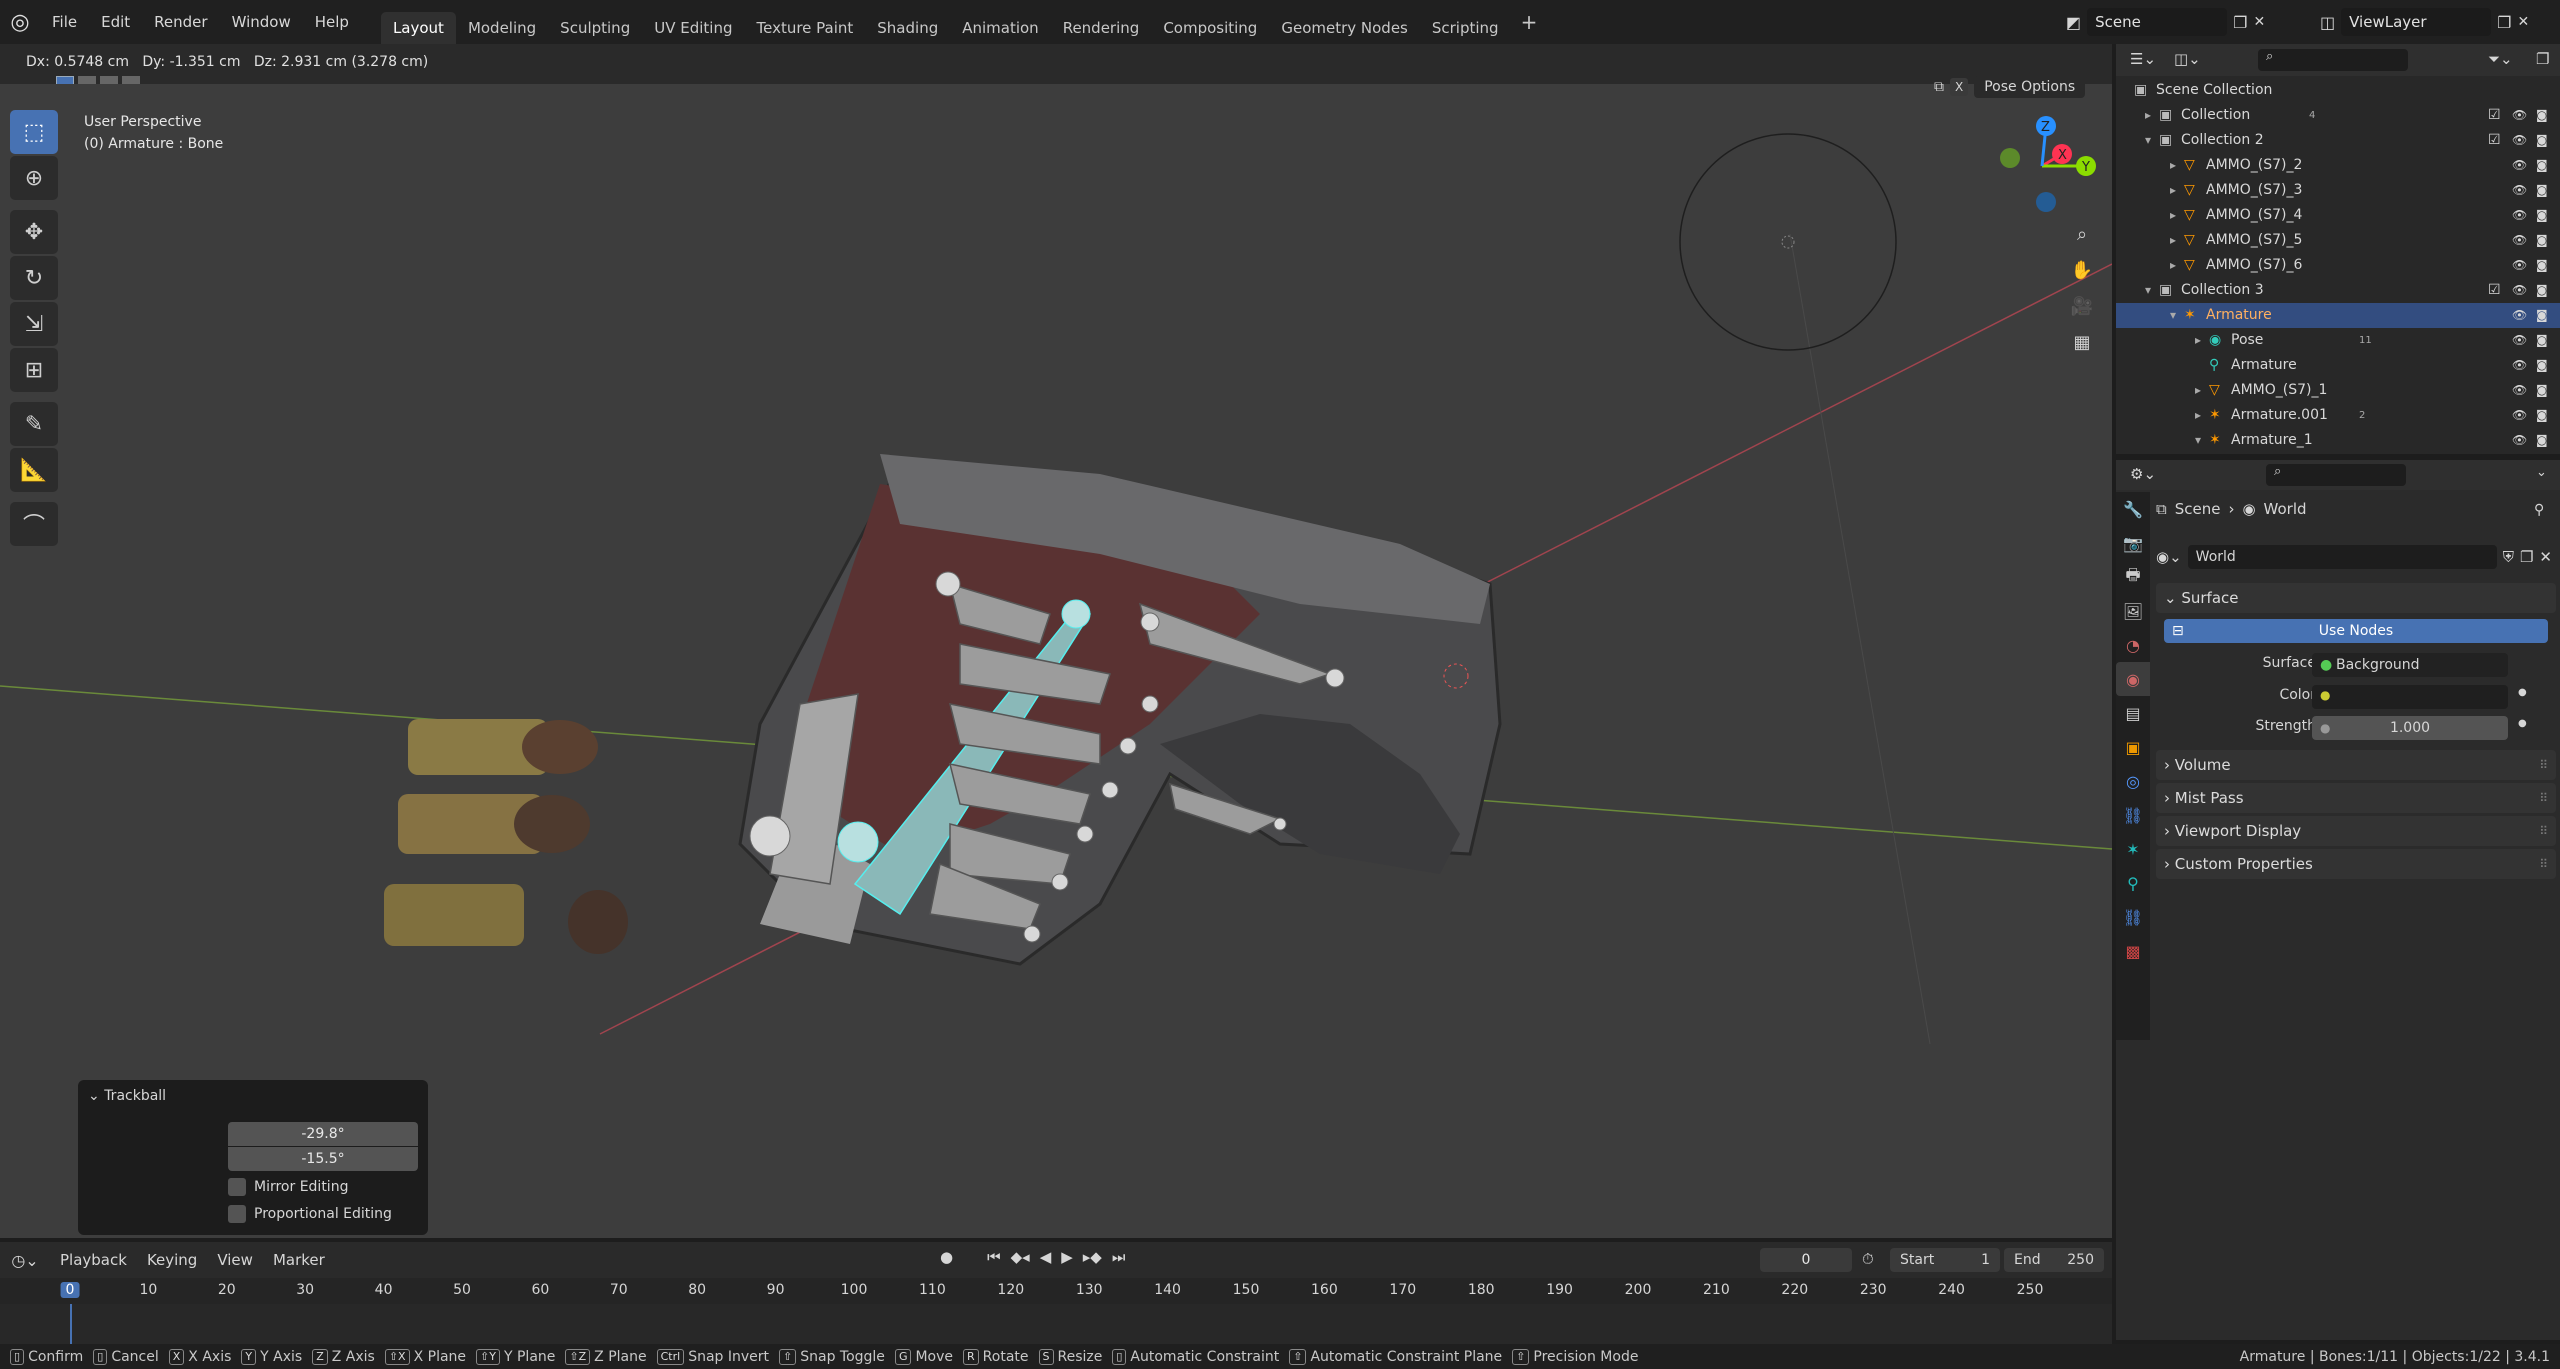 Image resolution: width=2560 pixels, height=1369 pixels. Describe the element at coordinates (2545, 557) in the screenshot. I see `unlink-world-icon: ✕` at that location.